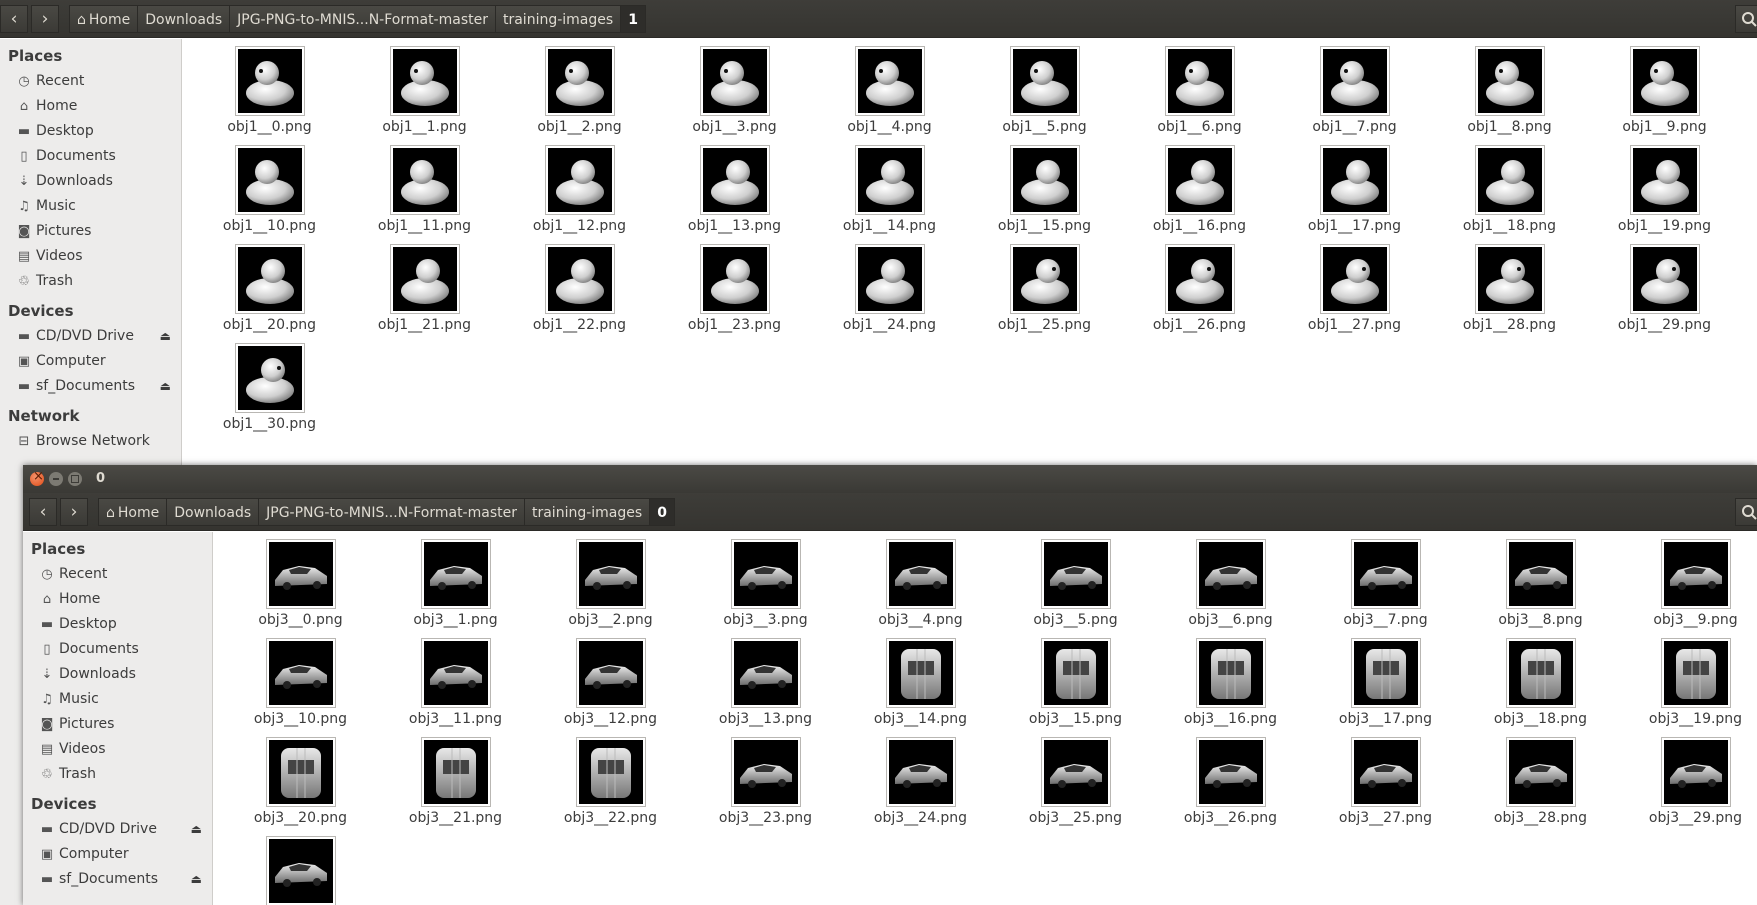 Image resolution: width=1757 pixels, height=905 pixels. Describe the element at coordinates (1385, 688) in the screenshot. I see `file-item: obj3__17.png` at that location.